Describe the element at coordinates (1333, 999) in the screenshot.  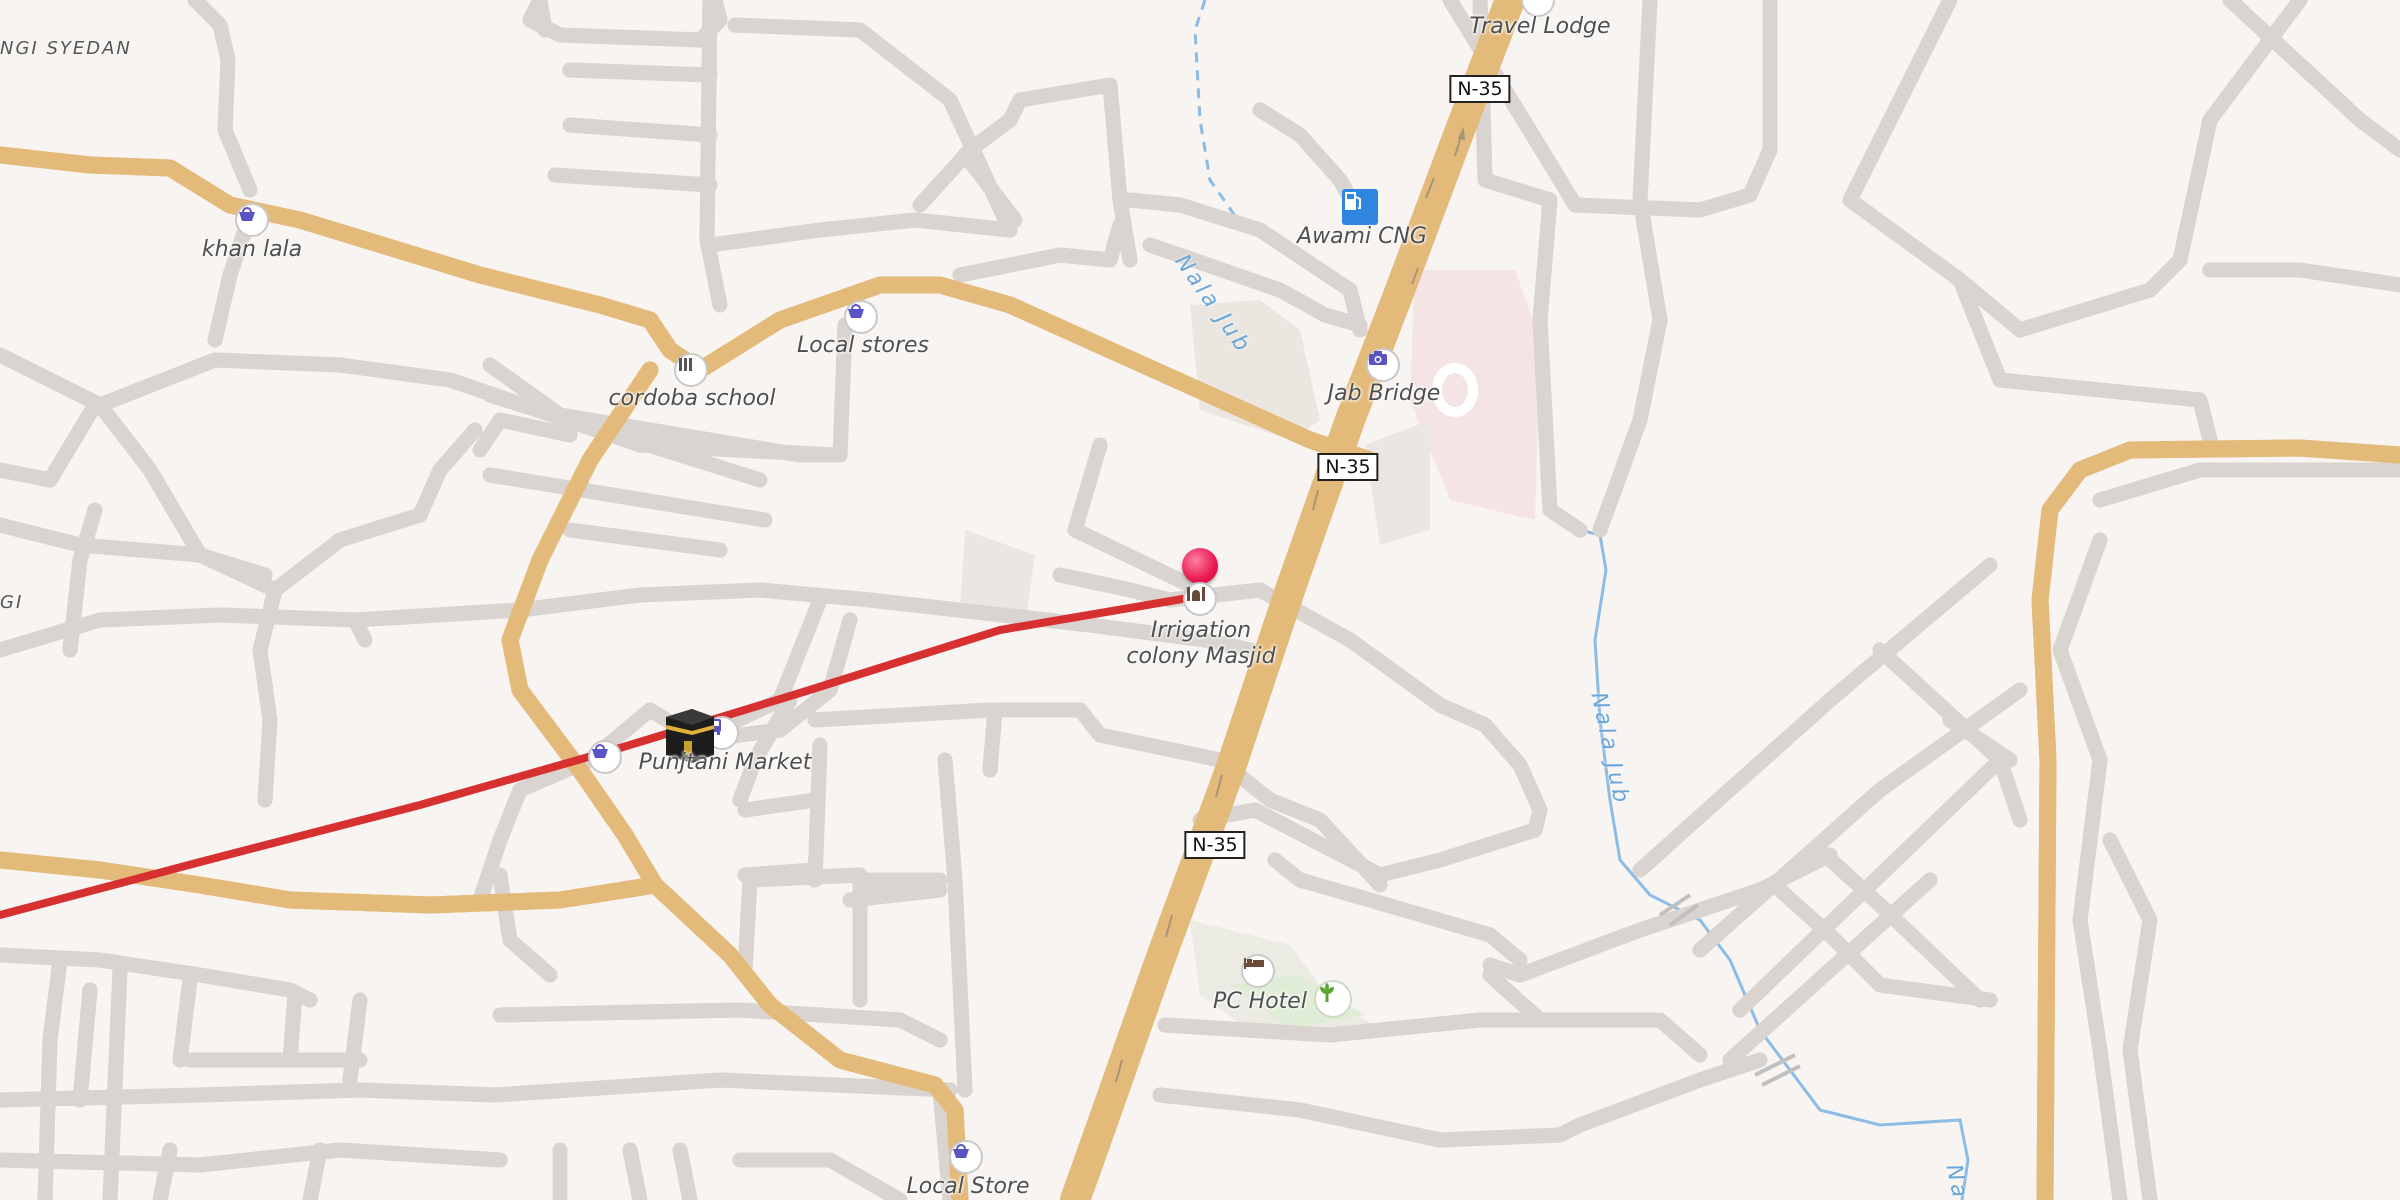
I see `garden-icon` at that location.